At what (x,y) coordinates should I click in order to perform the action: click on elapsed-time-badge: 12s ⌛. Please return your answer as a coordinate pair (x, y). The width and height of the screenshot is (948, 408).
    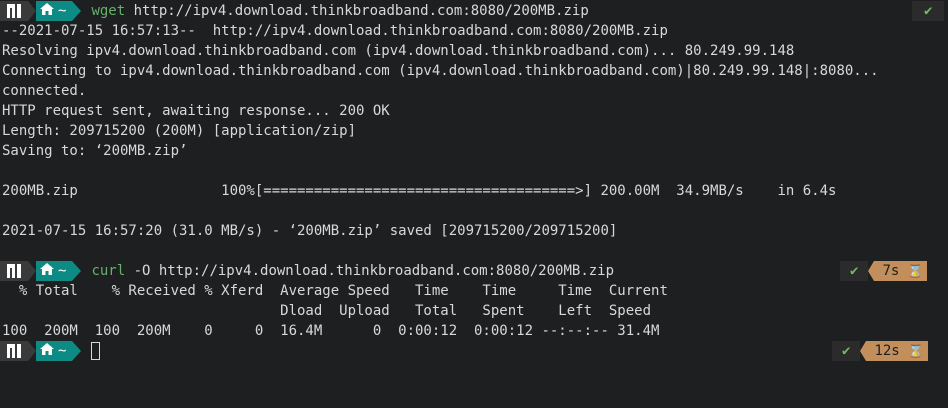
    Looking at the image, I should click on (897, 351).